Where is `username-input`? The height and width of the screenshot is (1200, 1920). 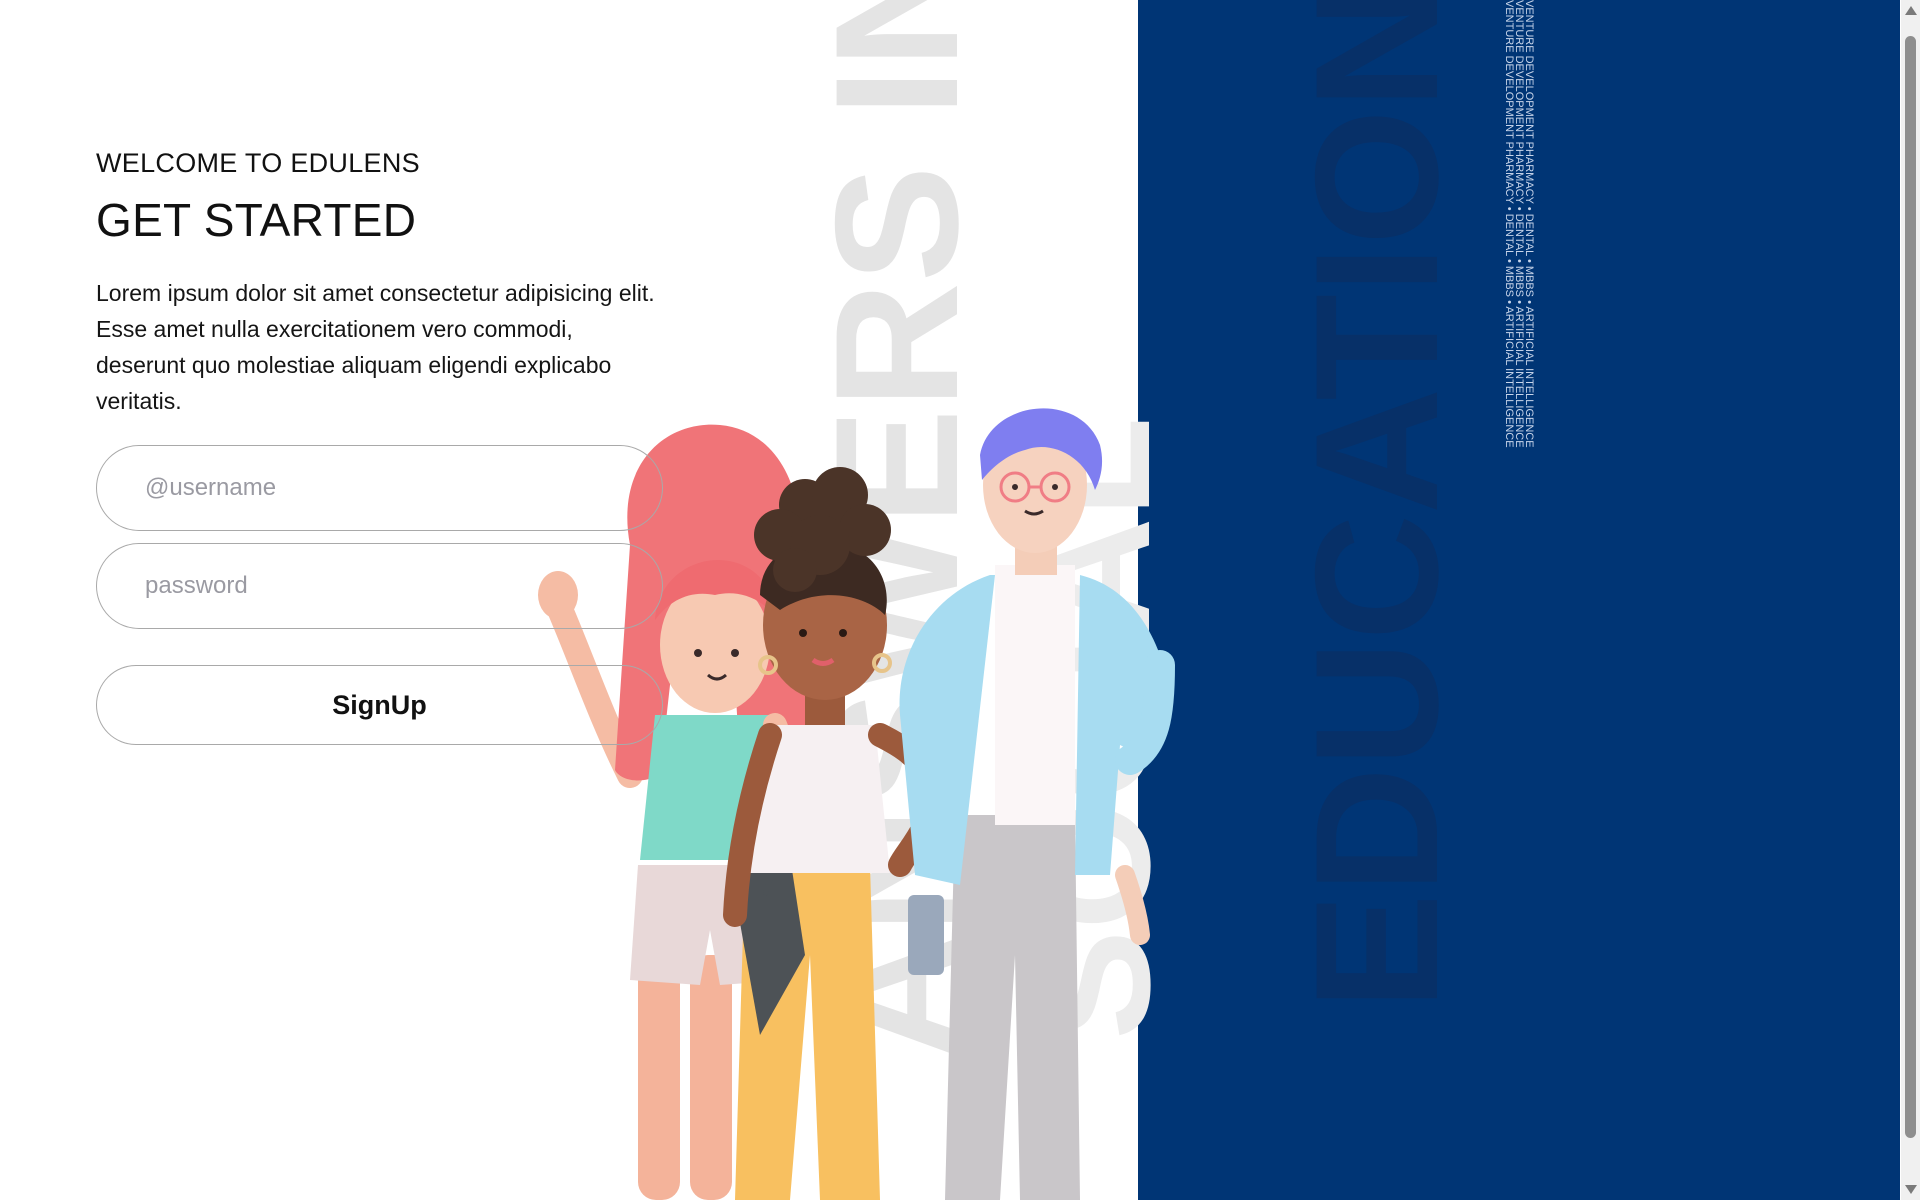
username-input is located at coordinates (379, 488).